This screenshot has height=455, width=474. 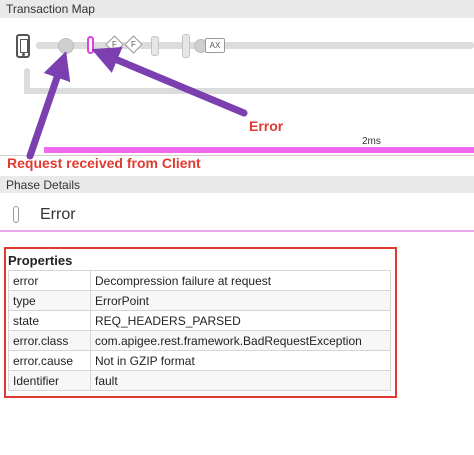 I want to click on property-value: REQ_HEADERS_PARSED, so click(x=240, y=320).